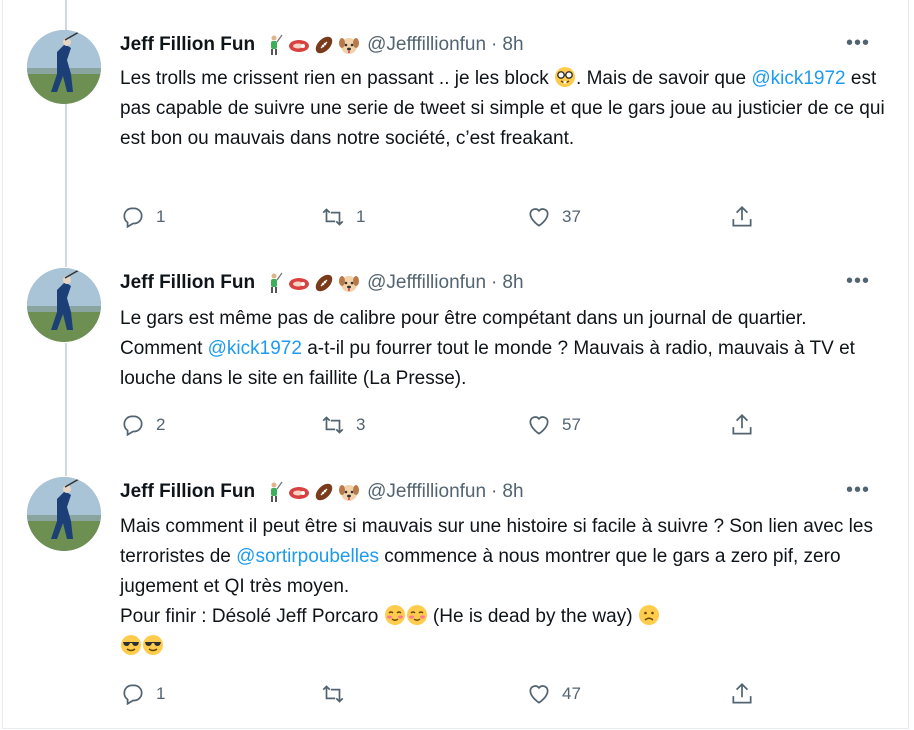 This screenshot has width=914, height=730. What do you see at coordinates (571, 424) in the screenshot?
I see `like-count: 57` at bounding box center [571, 424].